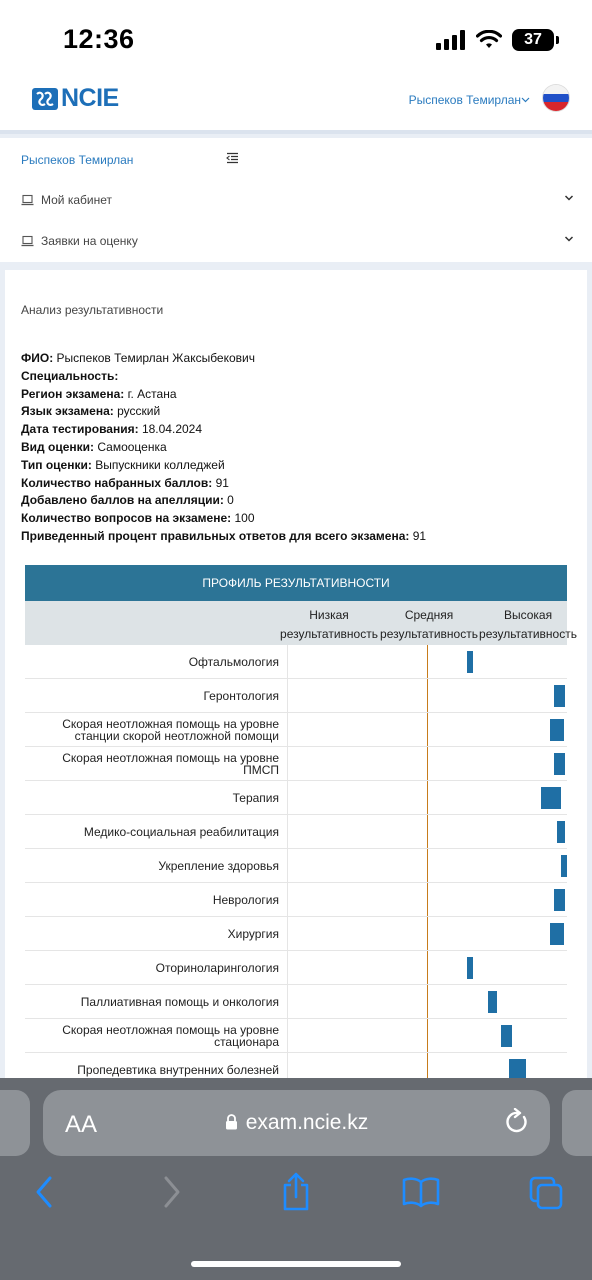  I want to click on profile-row: Укрепление здоровья, so click(296, 866).